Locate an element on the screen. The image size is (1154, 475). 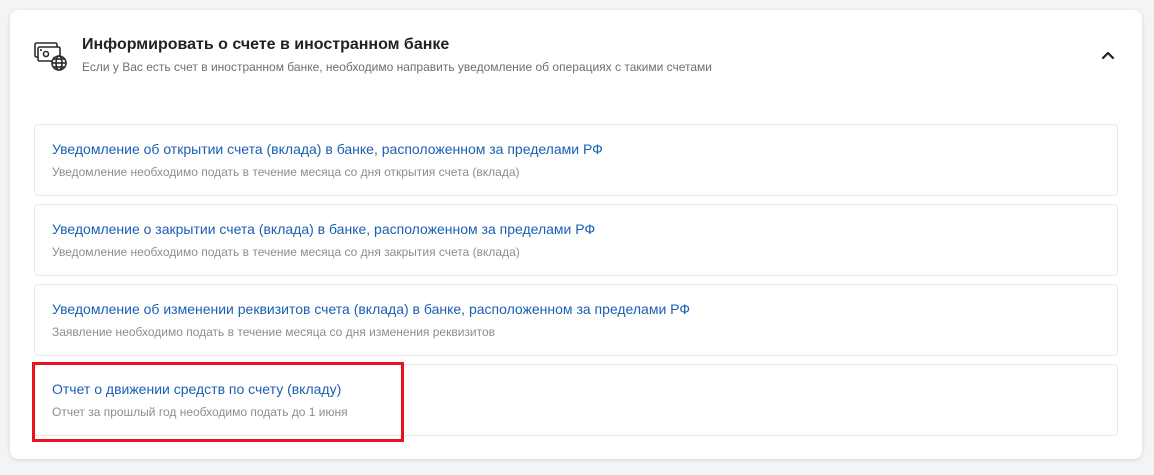
chevron-up-icon is located at coordinates (1108, 56).